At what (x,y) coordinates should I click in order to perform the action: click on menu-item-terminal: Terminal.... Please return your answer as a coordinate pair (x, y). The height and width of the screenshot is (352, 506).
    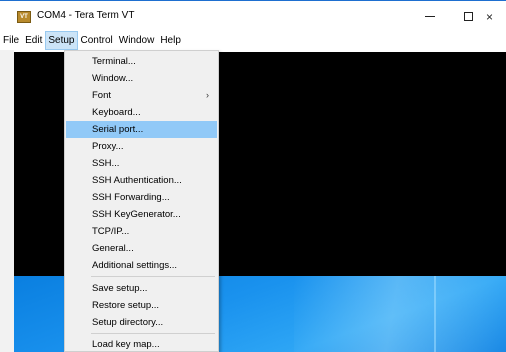
    Looking at the image, I should click on (141, 61).